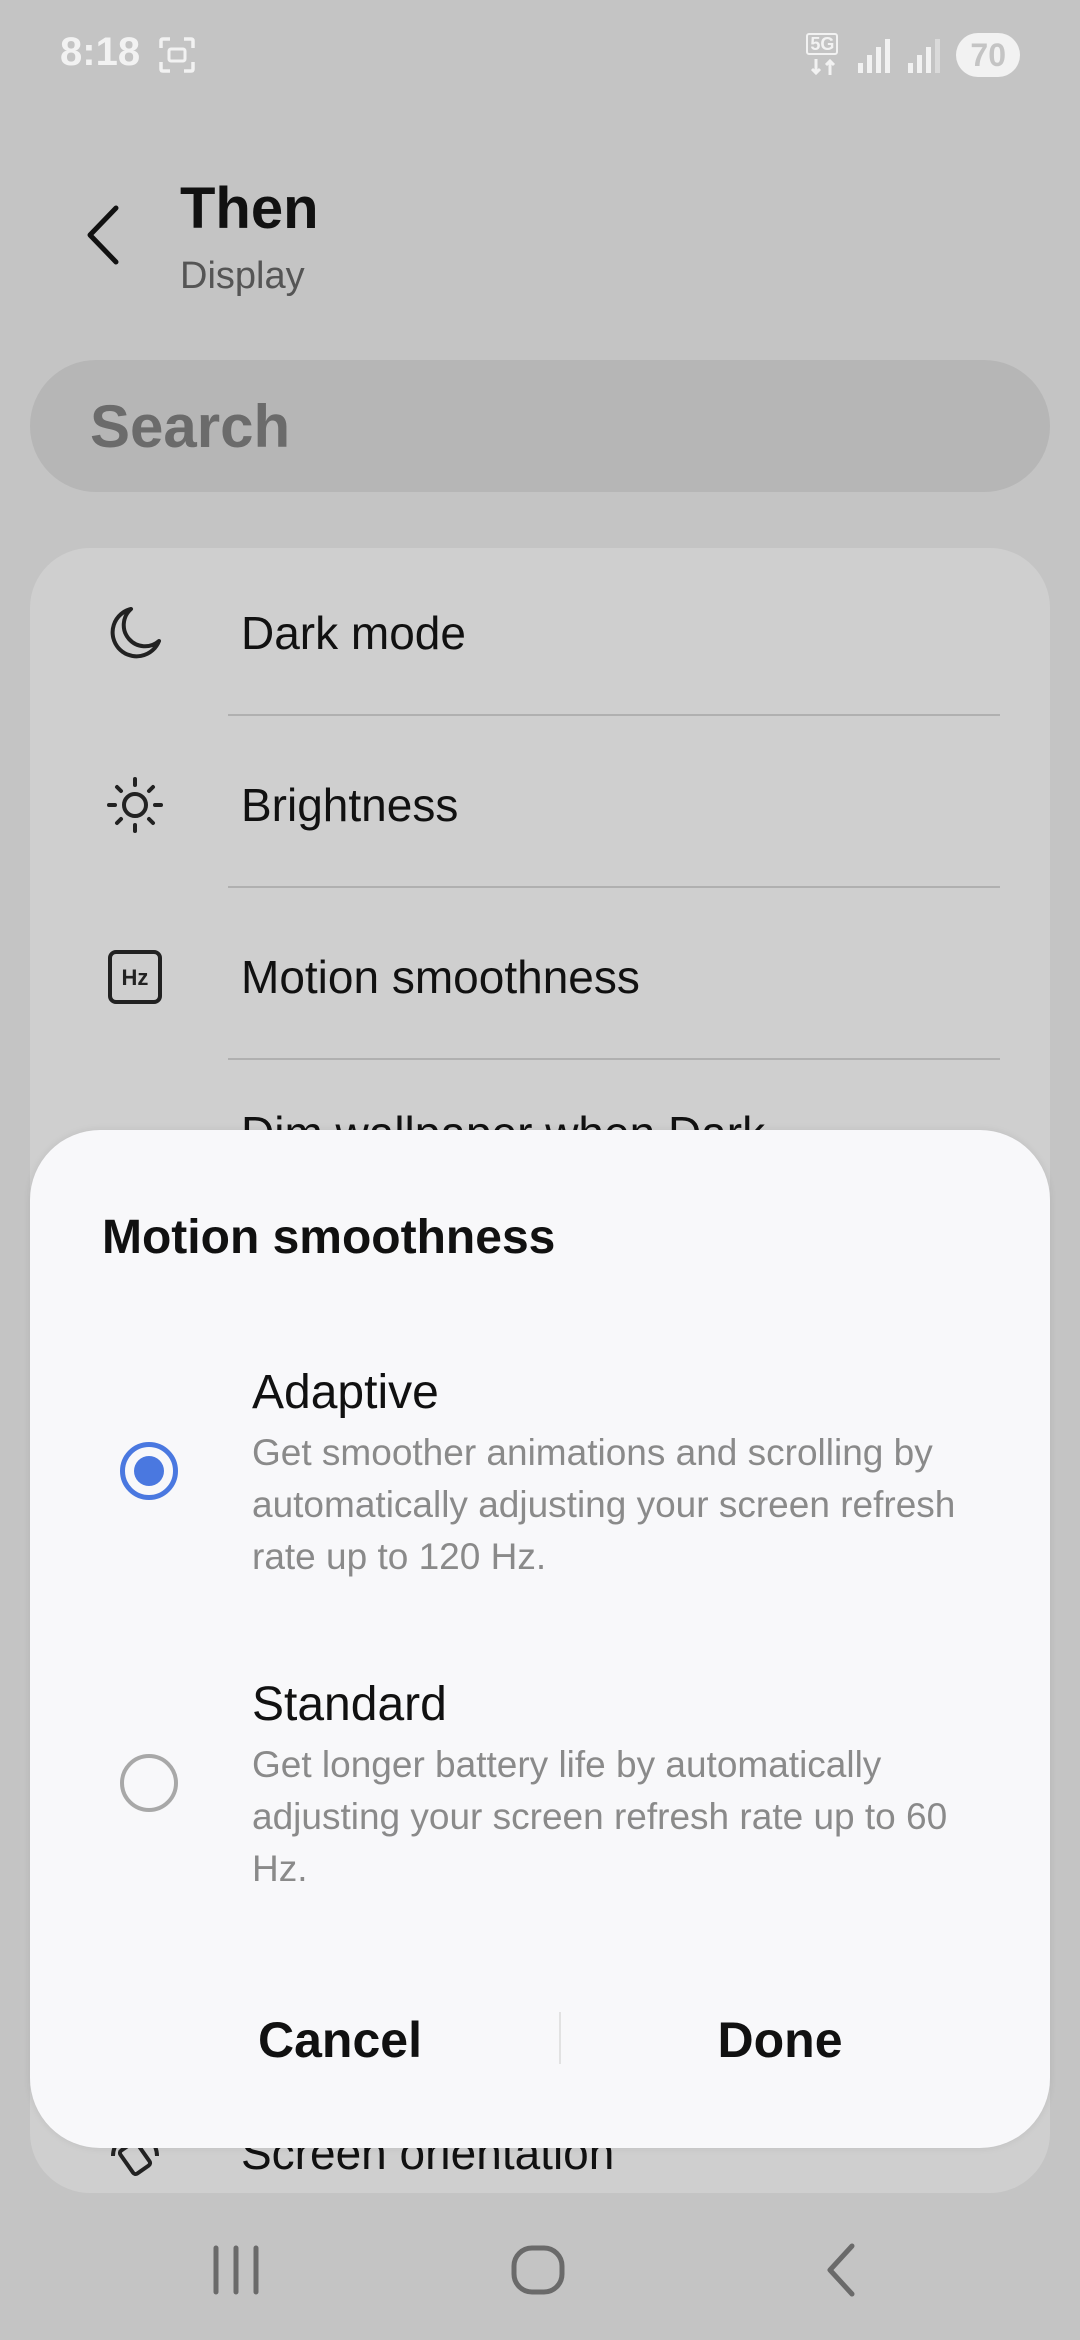 This screenshot has width=1080, height=2340. Describe the element at coordinates (149, 1783) in the screenshot. I see `radio-standard` at that location.